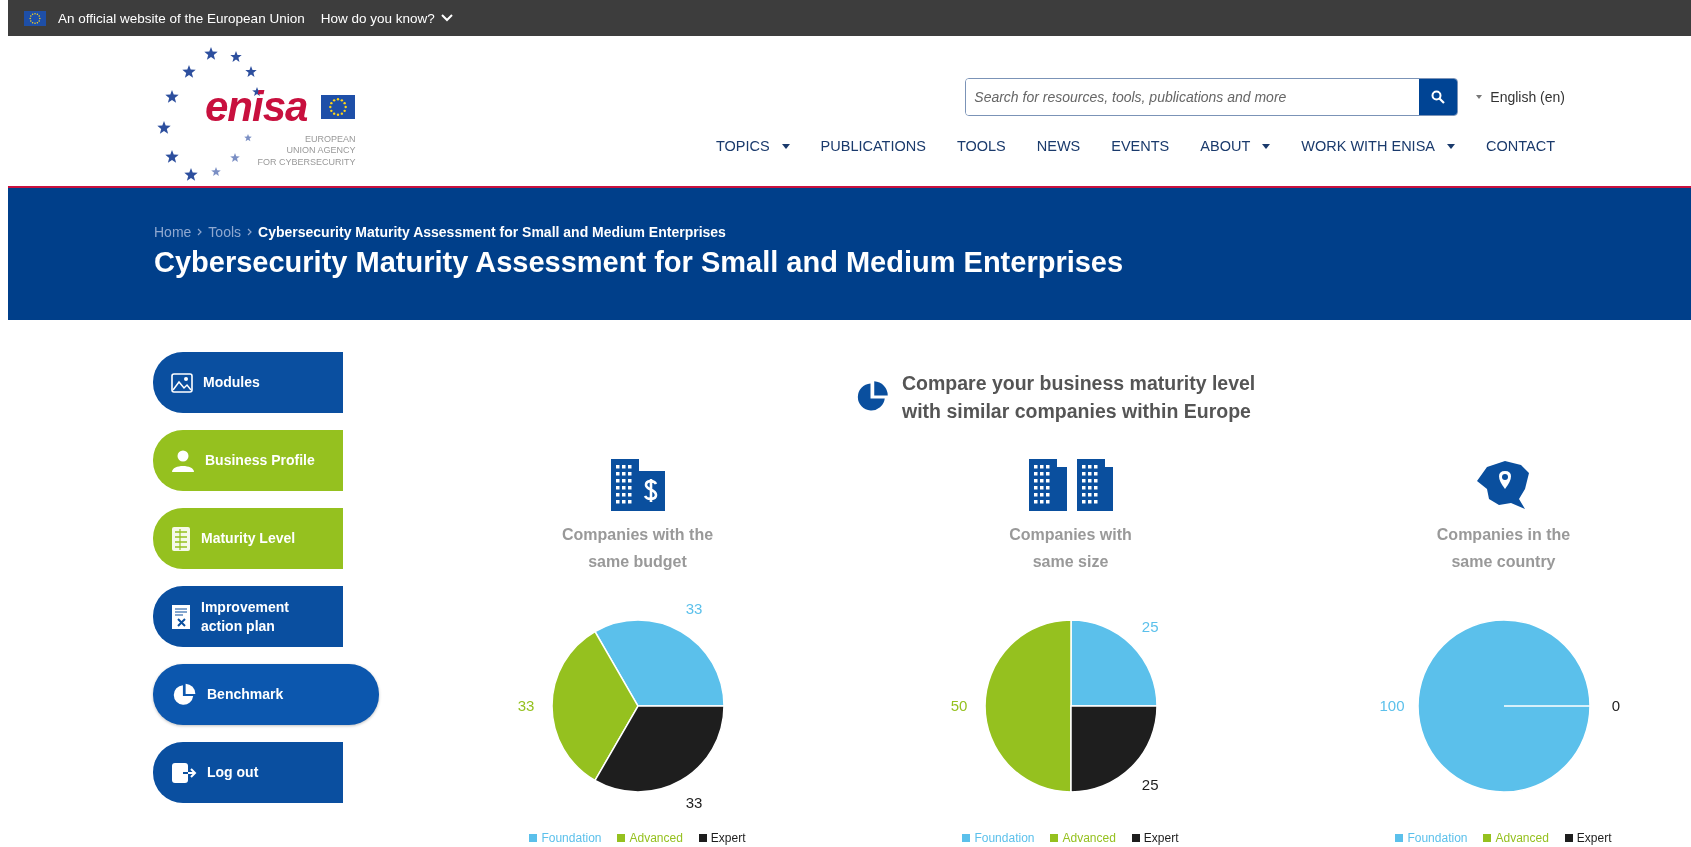  Describe the element at coordinates (184, 772) in the screenshot. I see `logout-icon` at that location.